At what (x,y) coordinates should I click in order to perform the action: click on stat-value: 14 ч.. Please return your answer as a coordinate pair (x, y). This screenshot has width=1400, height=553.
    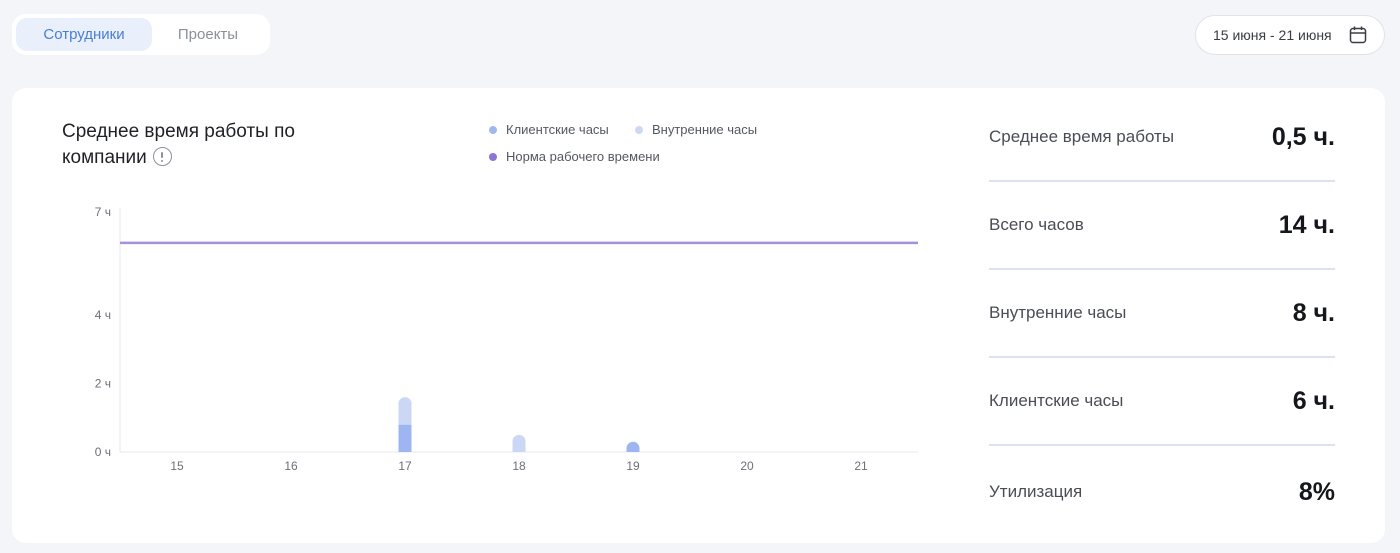
    Looking at the image, I should click on (1306, 224).